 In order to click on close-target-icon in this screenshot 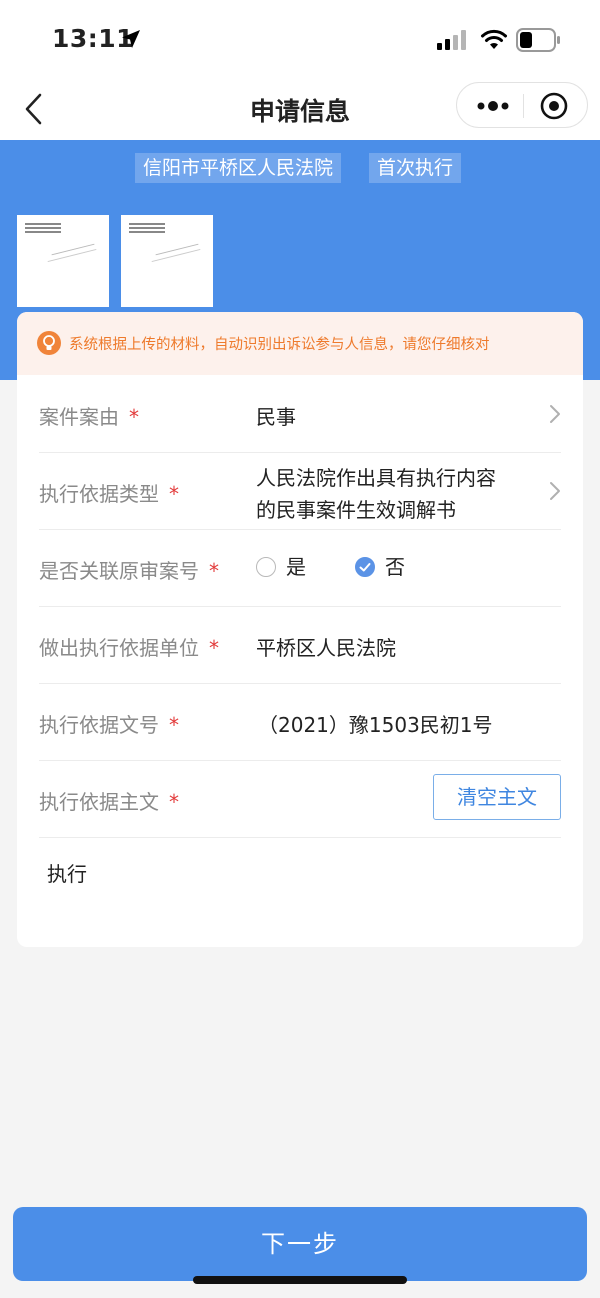, I will do `click(554, 106)`.